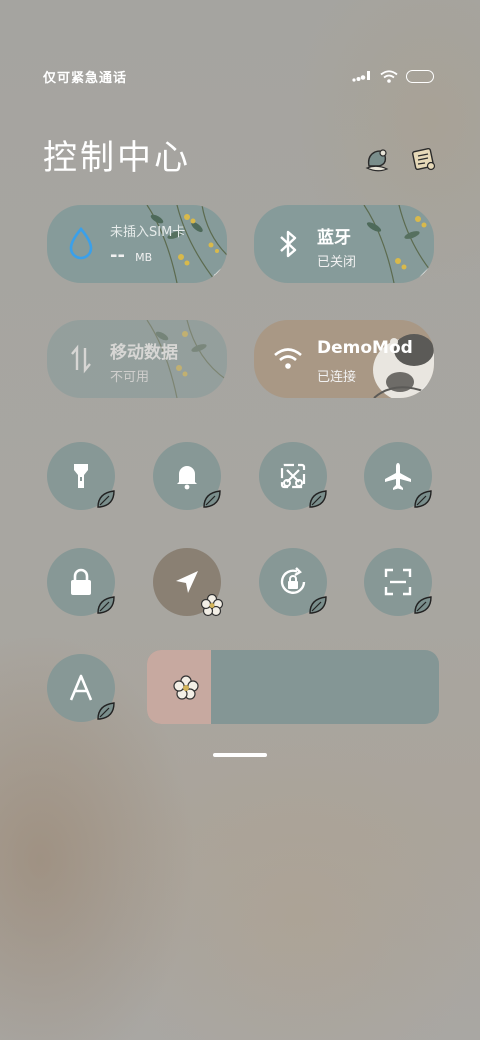 This screenshot has height=1040, width=480. I want to click on flower-brightness-icon, so click(186, 687).